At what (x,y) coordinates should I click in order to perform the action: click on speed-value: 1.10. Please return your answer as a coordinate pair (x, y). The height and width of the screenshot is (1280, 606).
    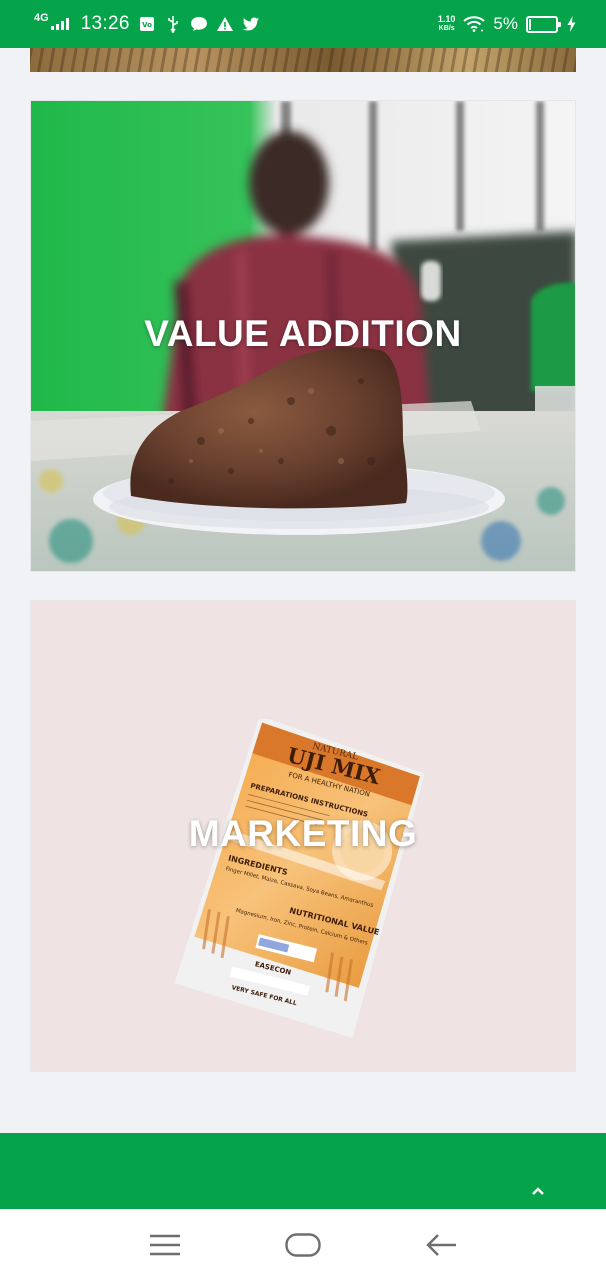
    Looking at the image, I should click on (446, 19).